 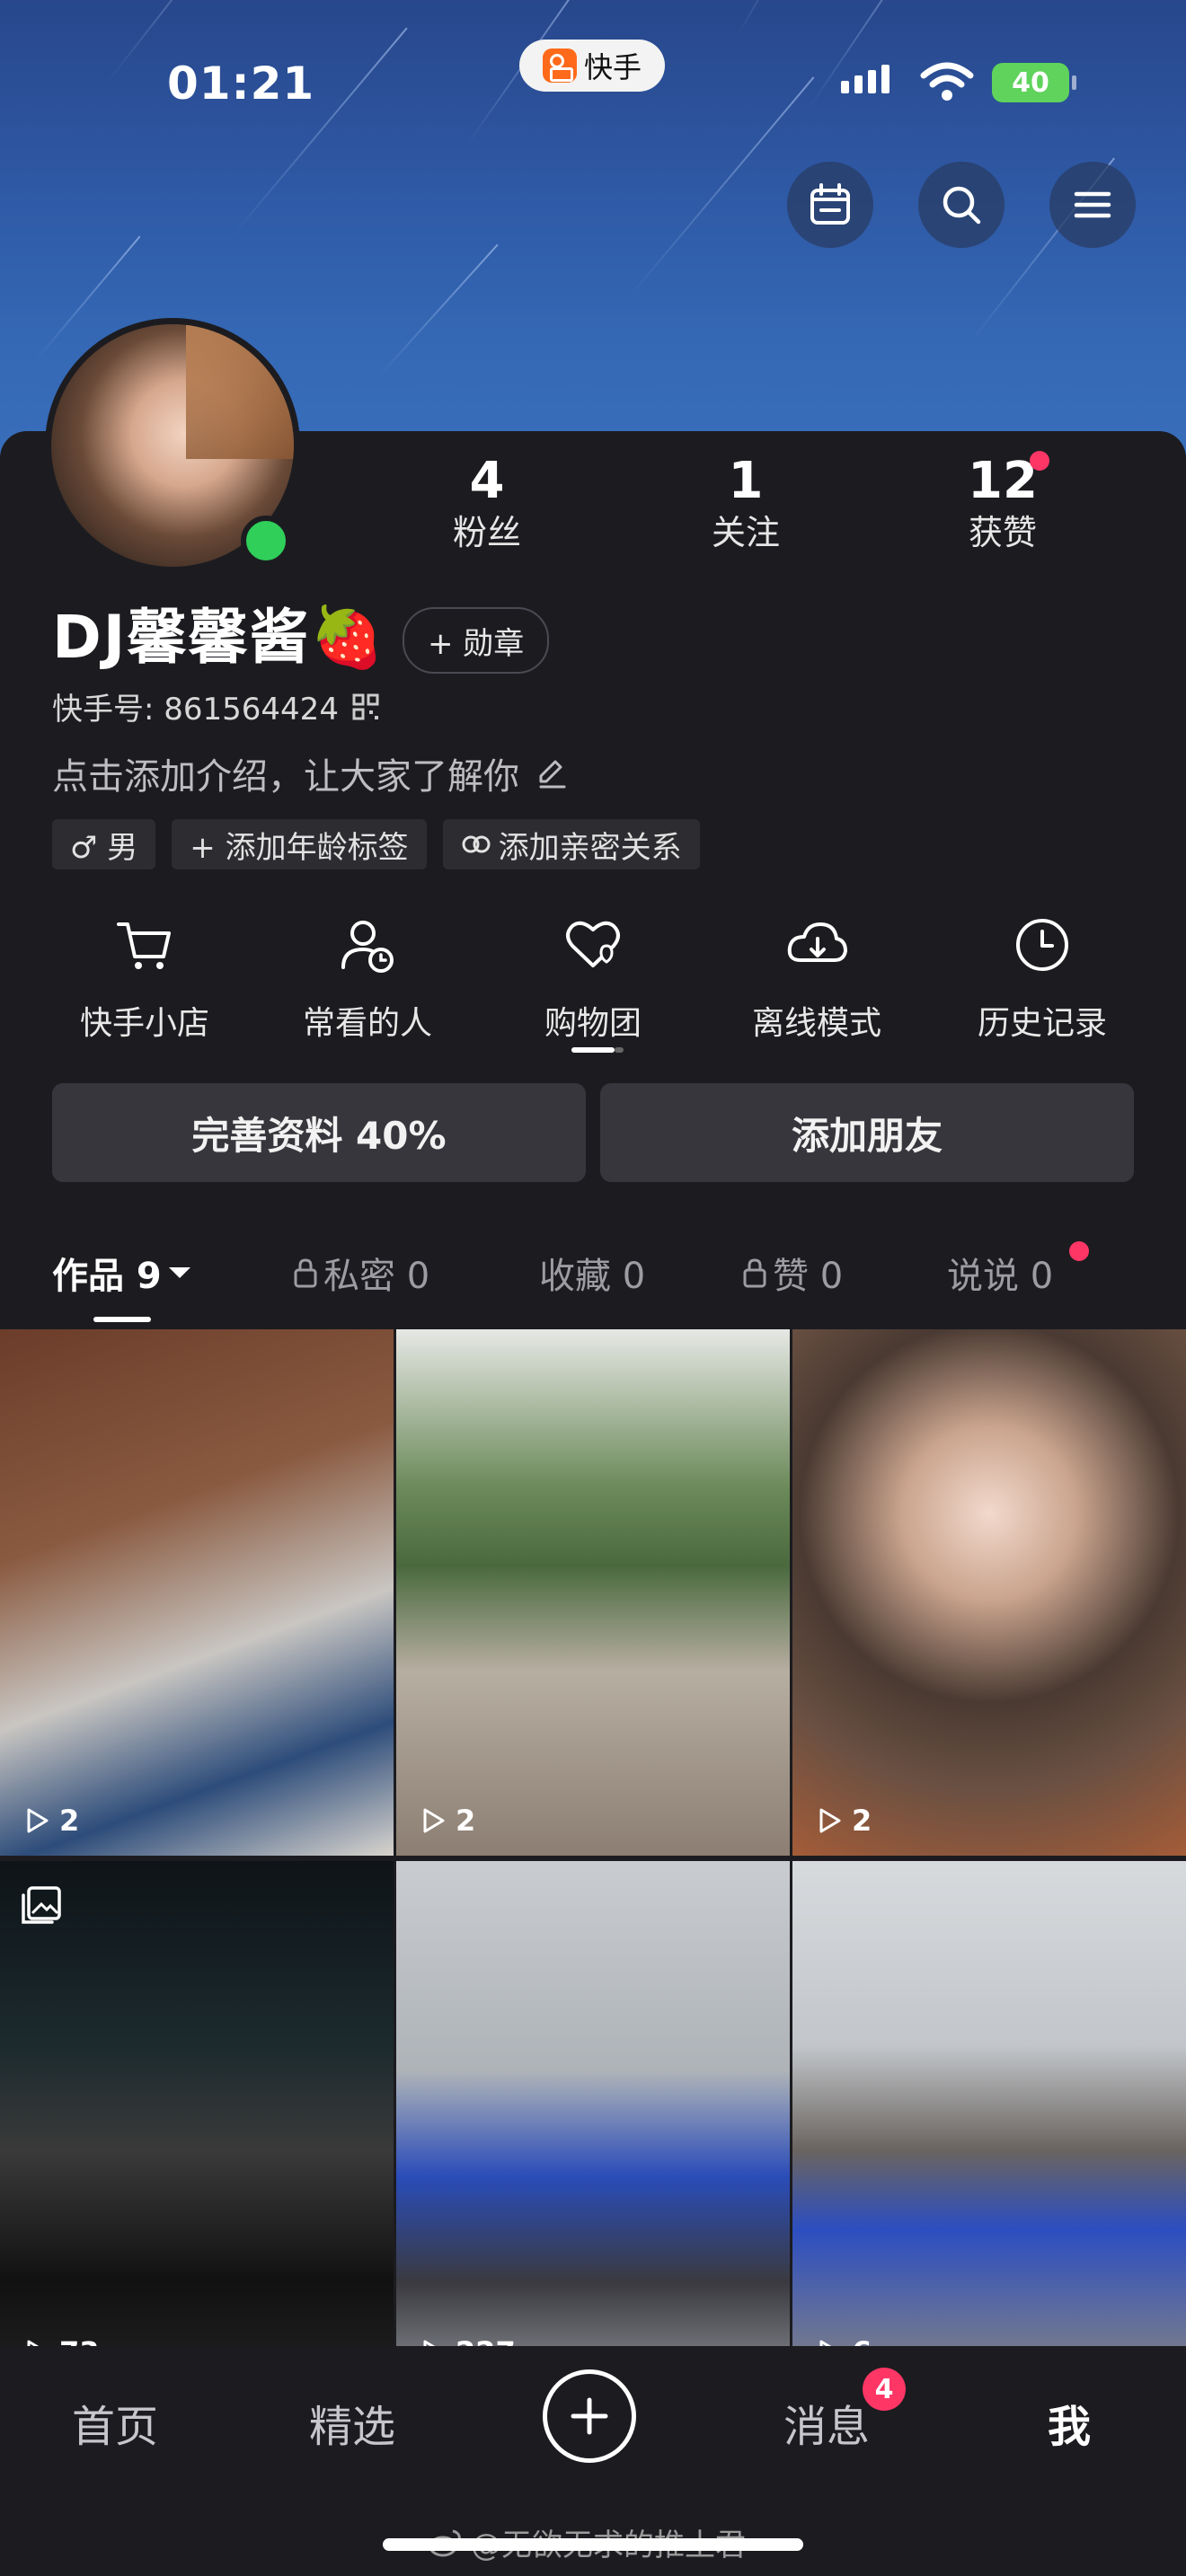 What do you see at coordinates (195, 710) in the screenshot?
I see `user-id-text: 快手号: 861564424` at bounding box center [195, 710].